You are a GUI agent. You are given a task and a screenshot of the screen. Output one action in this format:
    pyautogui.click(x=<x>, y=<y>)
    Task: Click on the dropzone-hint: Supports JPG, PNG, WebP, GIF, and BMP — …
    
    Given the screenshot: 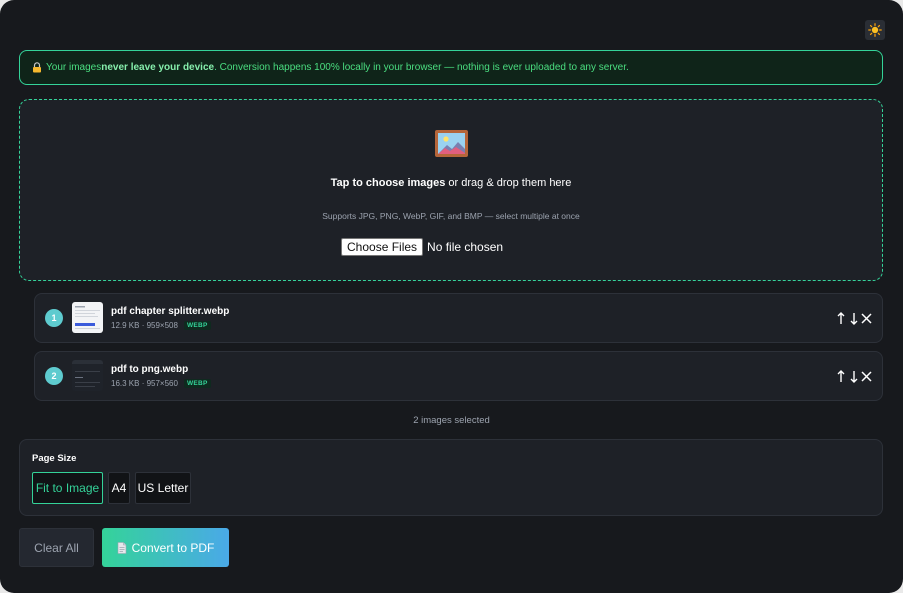 What is the action you would take?
    pyautogui.click(x=451, y=216)
    